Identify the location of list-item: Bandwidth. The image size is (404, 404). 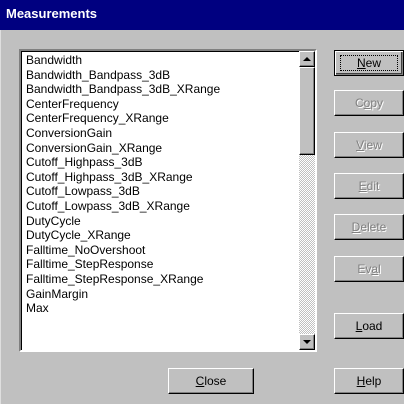
(161, 60).